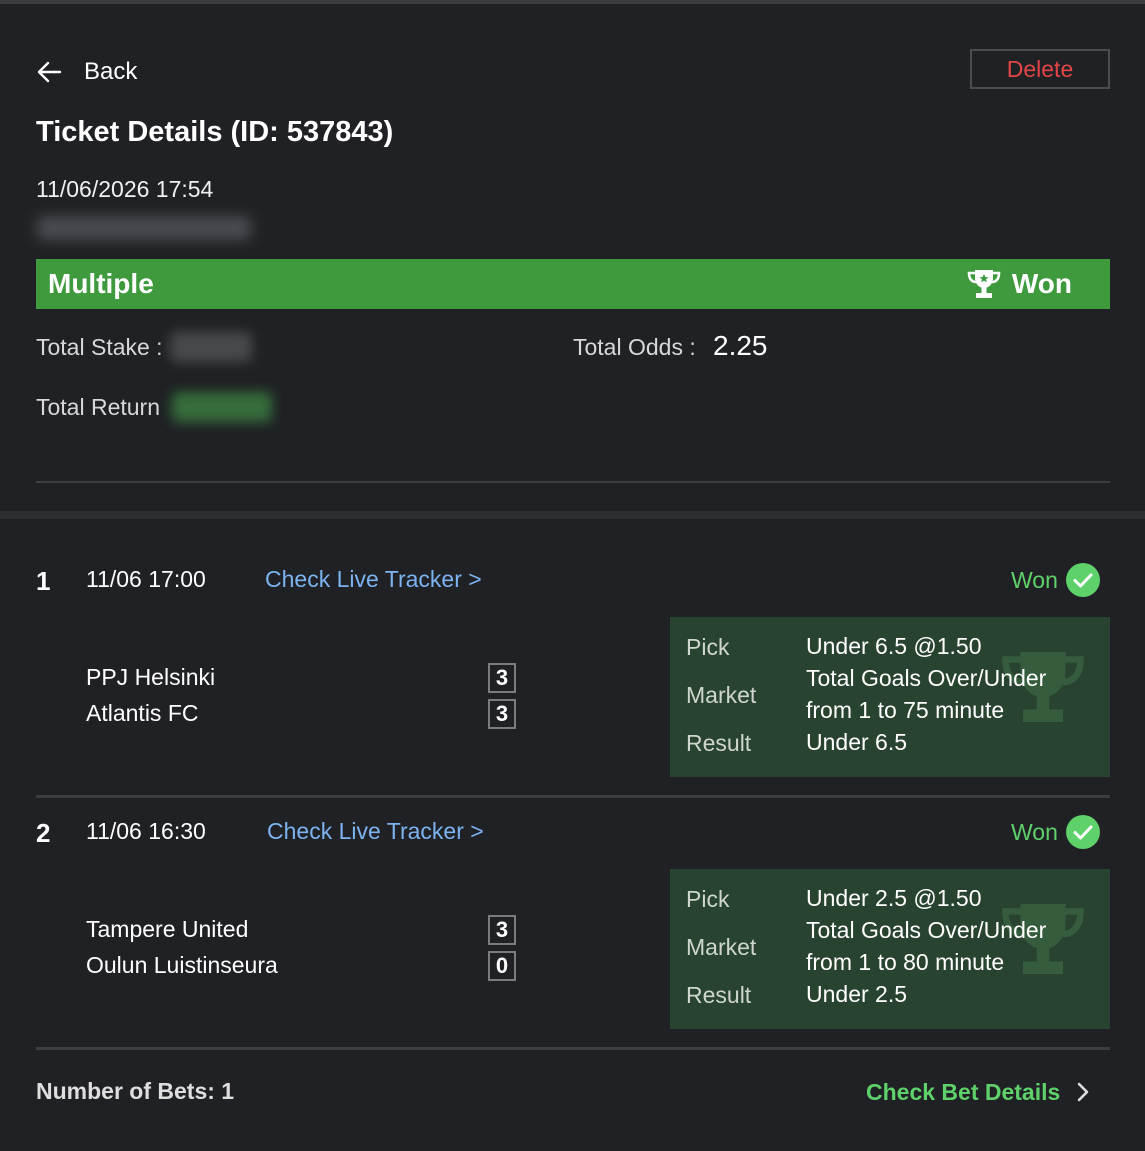  Describe the element at coordinates (182, 965) in the screenshot. I see `away-team: Oulun Luistinseura` at that location.